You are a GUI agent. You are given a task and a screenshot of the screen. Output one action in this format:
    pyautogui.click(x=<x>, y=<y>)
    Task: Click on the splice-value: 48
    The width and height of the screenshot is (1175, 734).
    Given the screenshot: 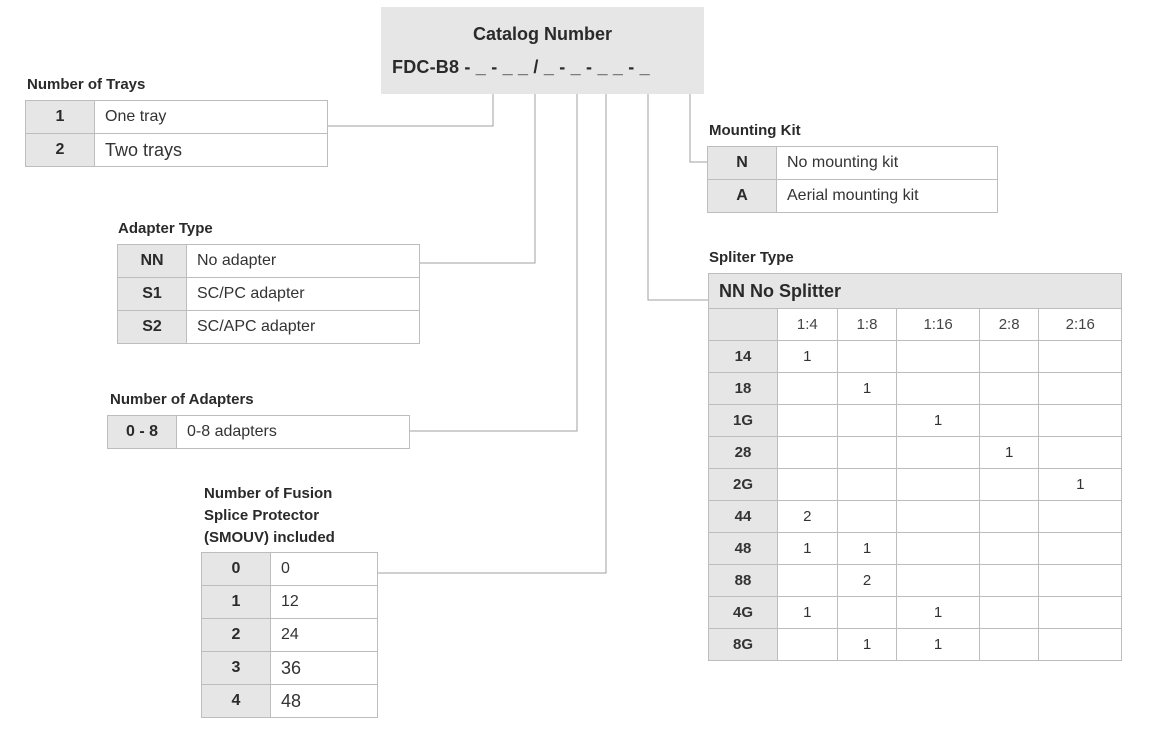 What is the action you would take?
    pyautogui.click(x=324, y=701)
    